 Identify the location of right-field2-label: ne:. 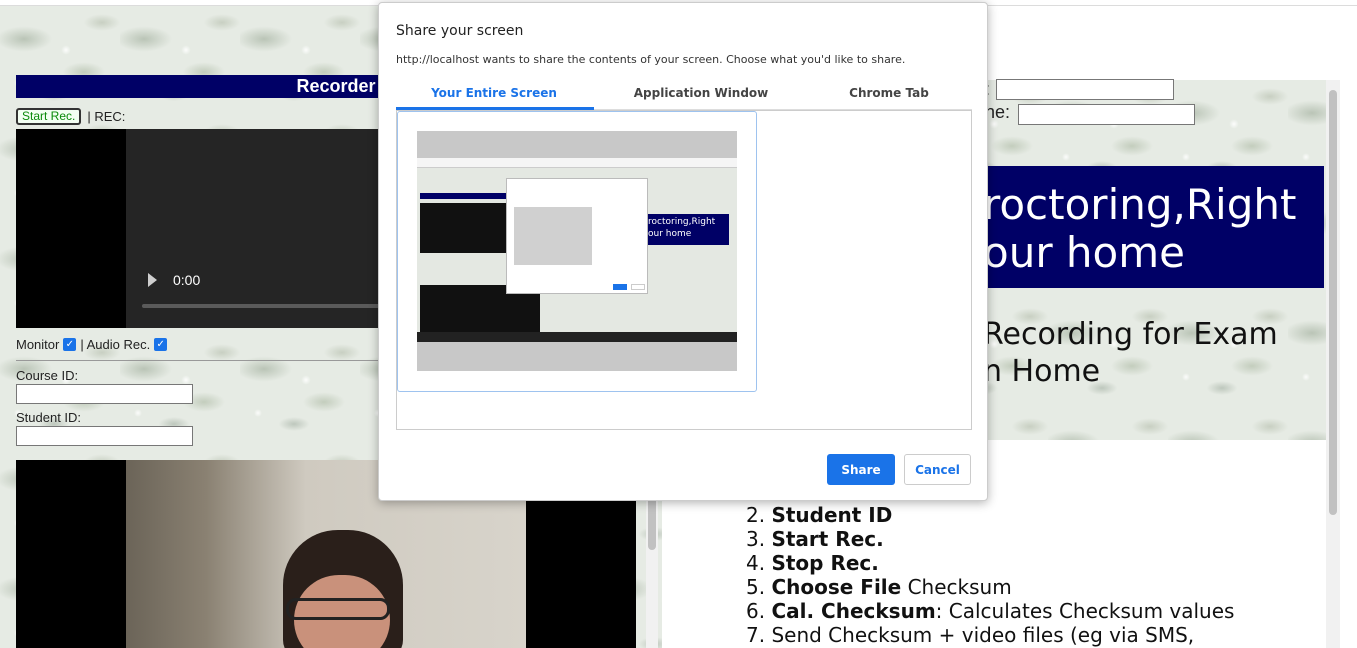
(998, 112).